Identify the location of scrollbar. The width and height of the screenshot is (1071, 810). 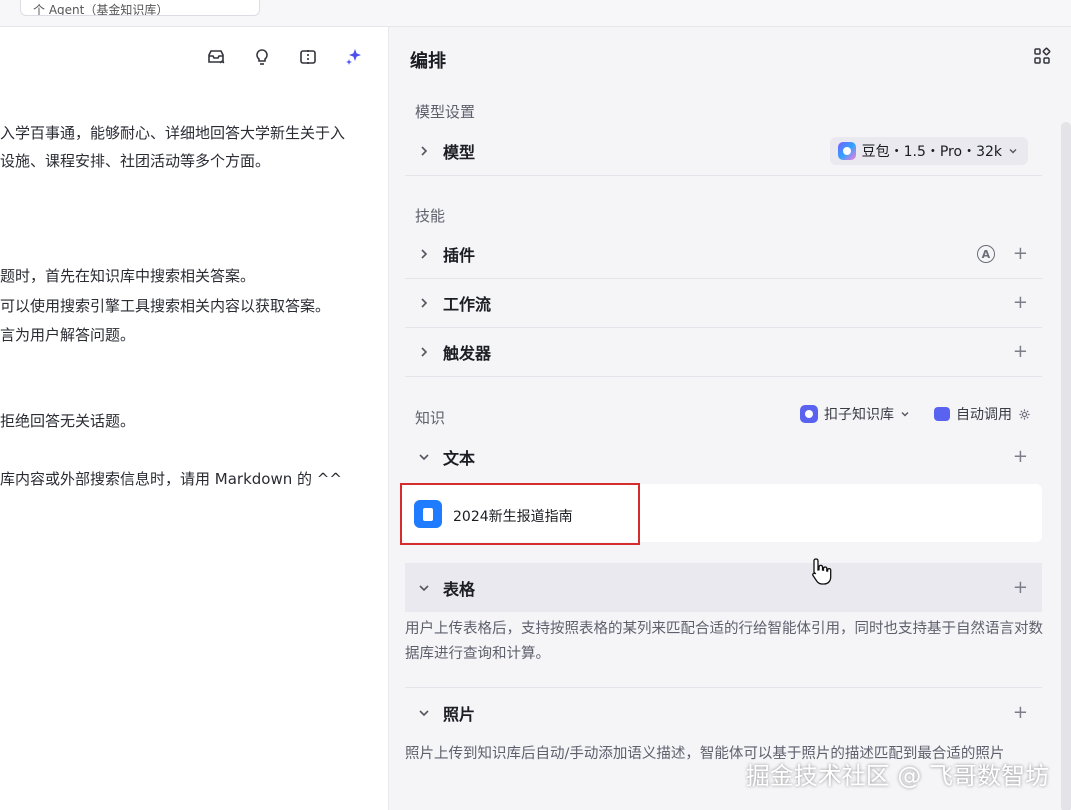
(1066, 466).